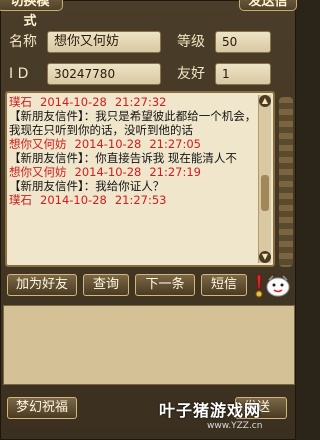 The image size is (320, 440). What do you see at coordinates (265, 257) in the screenshot?
I see `scroll-down-icon: ▼` at bounding box center [265, 257].